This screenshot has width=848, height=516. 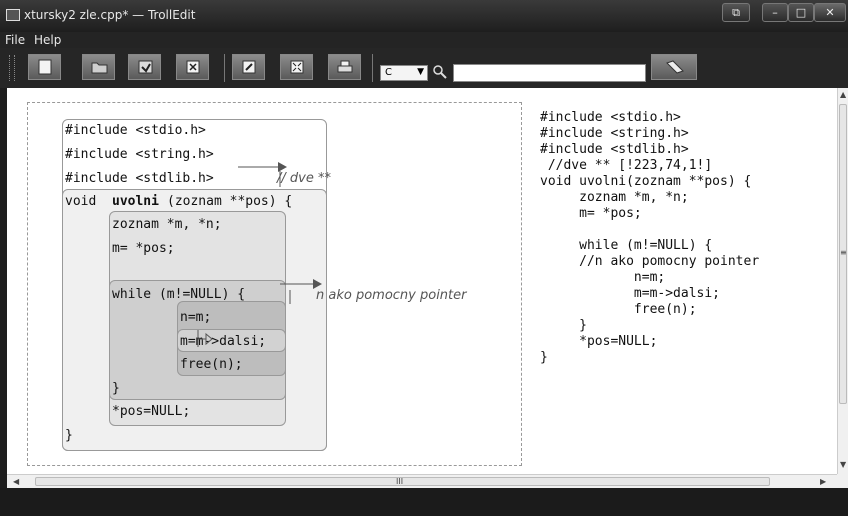 I want to click on edit-button, so click(x=248, y=67).